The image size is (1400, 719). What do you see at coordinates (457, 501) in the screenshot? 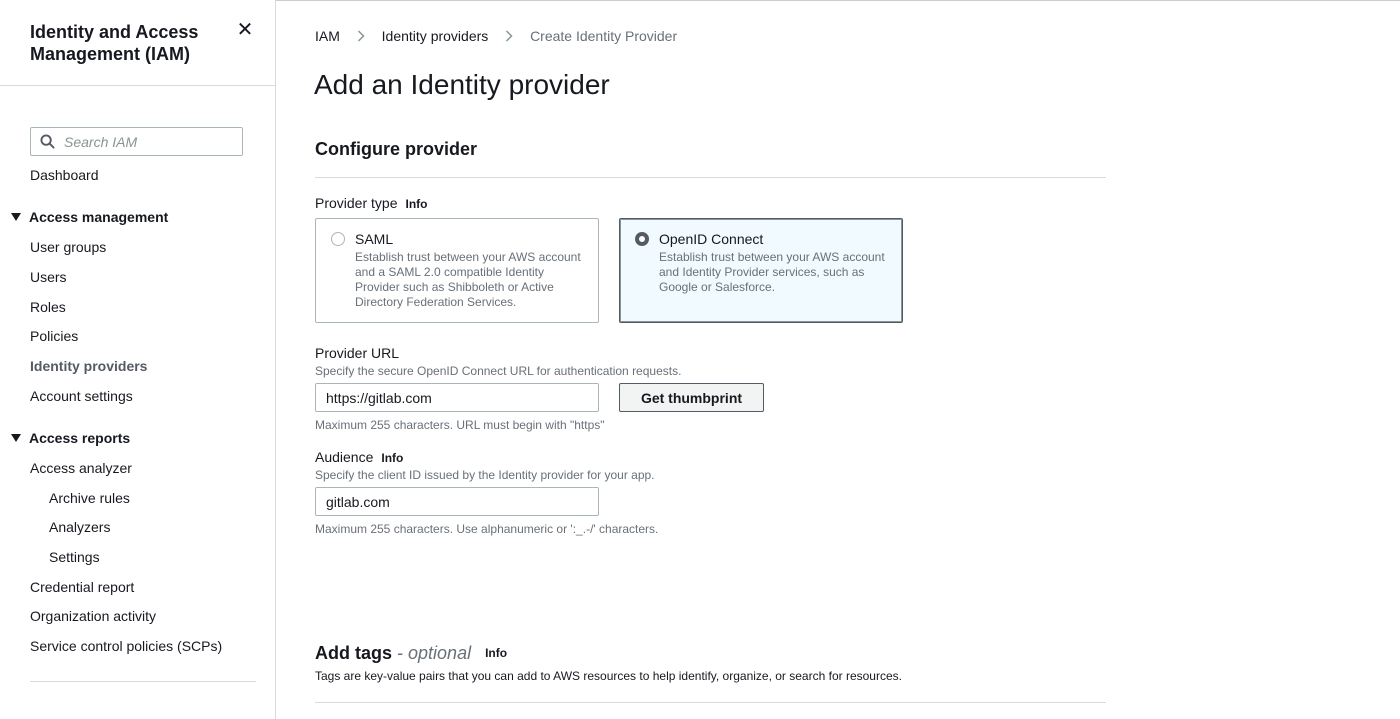
I see `audience-input` at bounding box center [457, 501].